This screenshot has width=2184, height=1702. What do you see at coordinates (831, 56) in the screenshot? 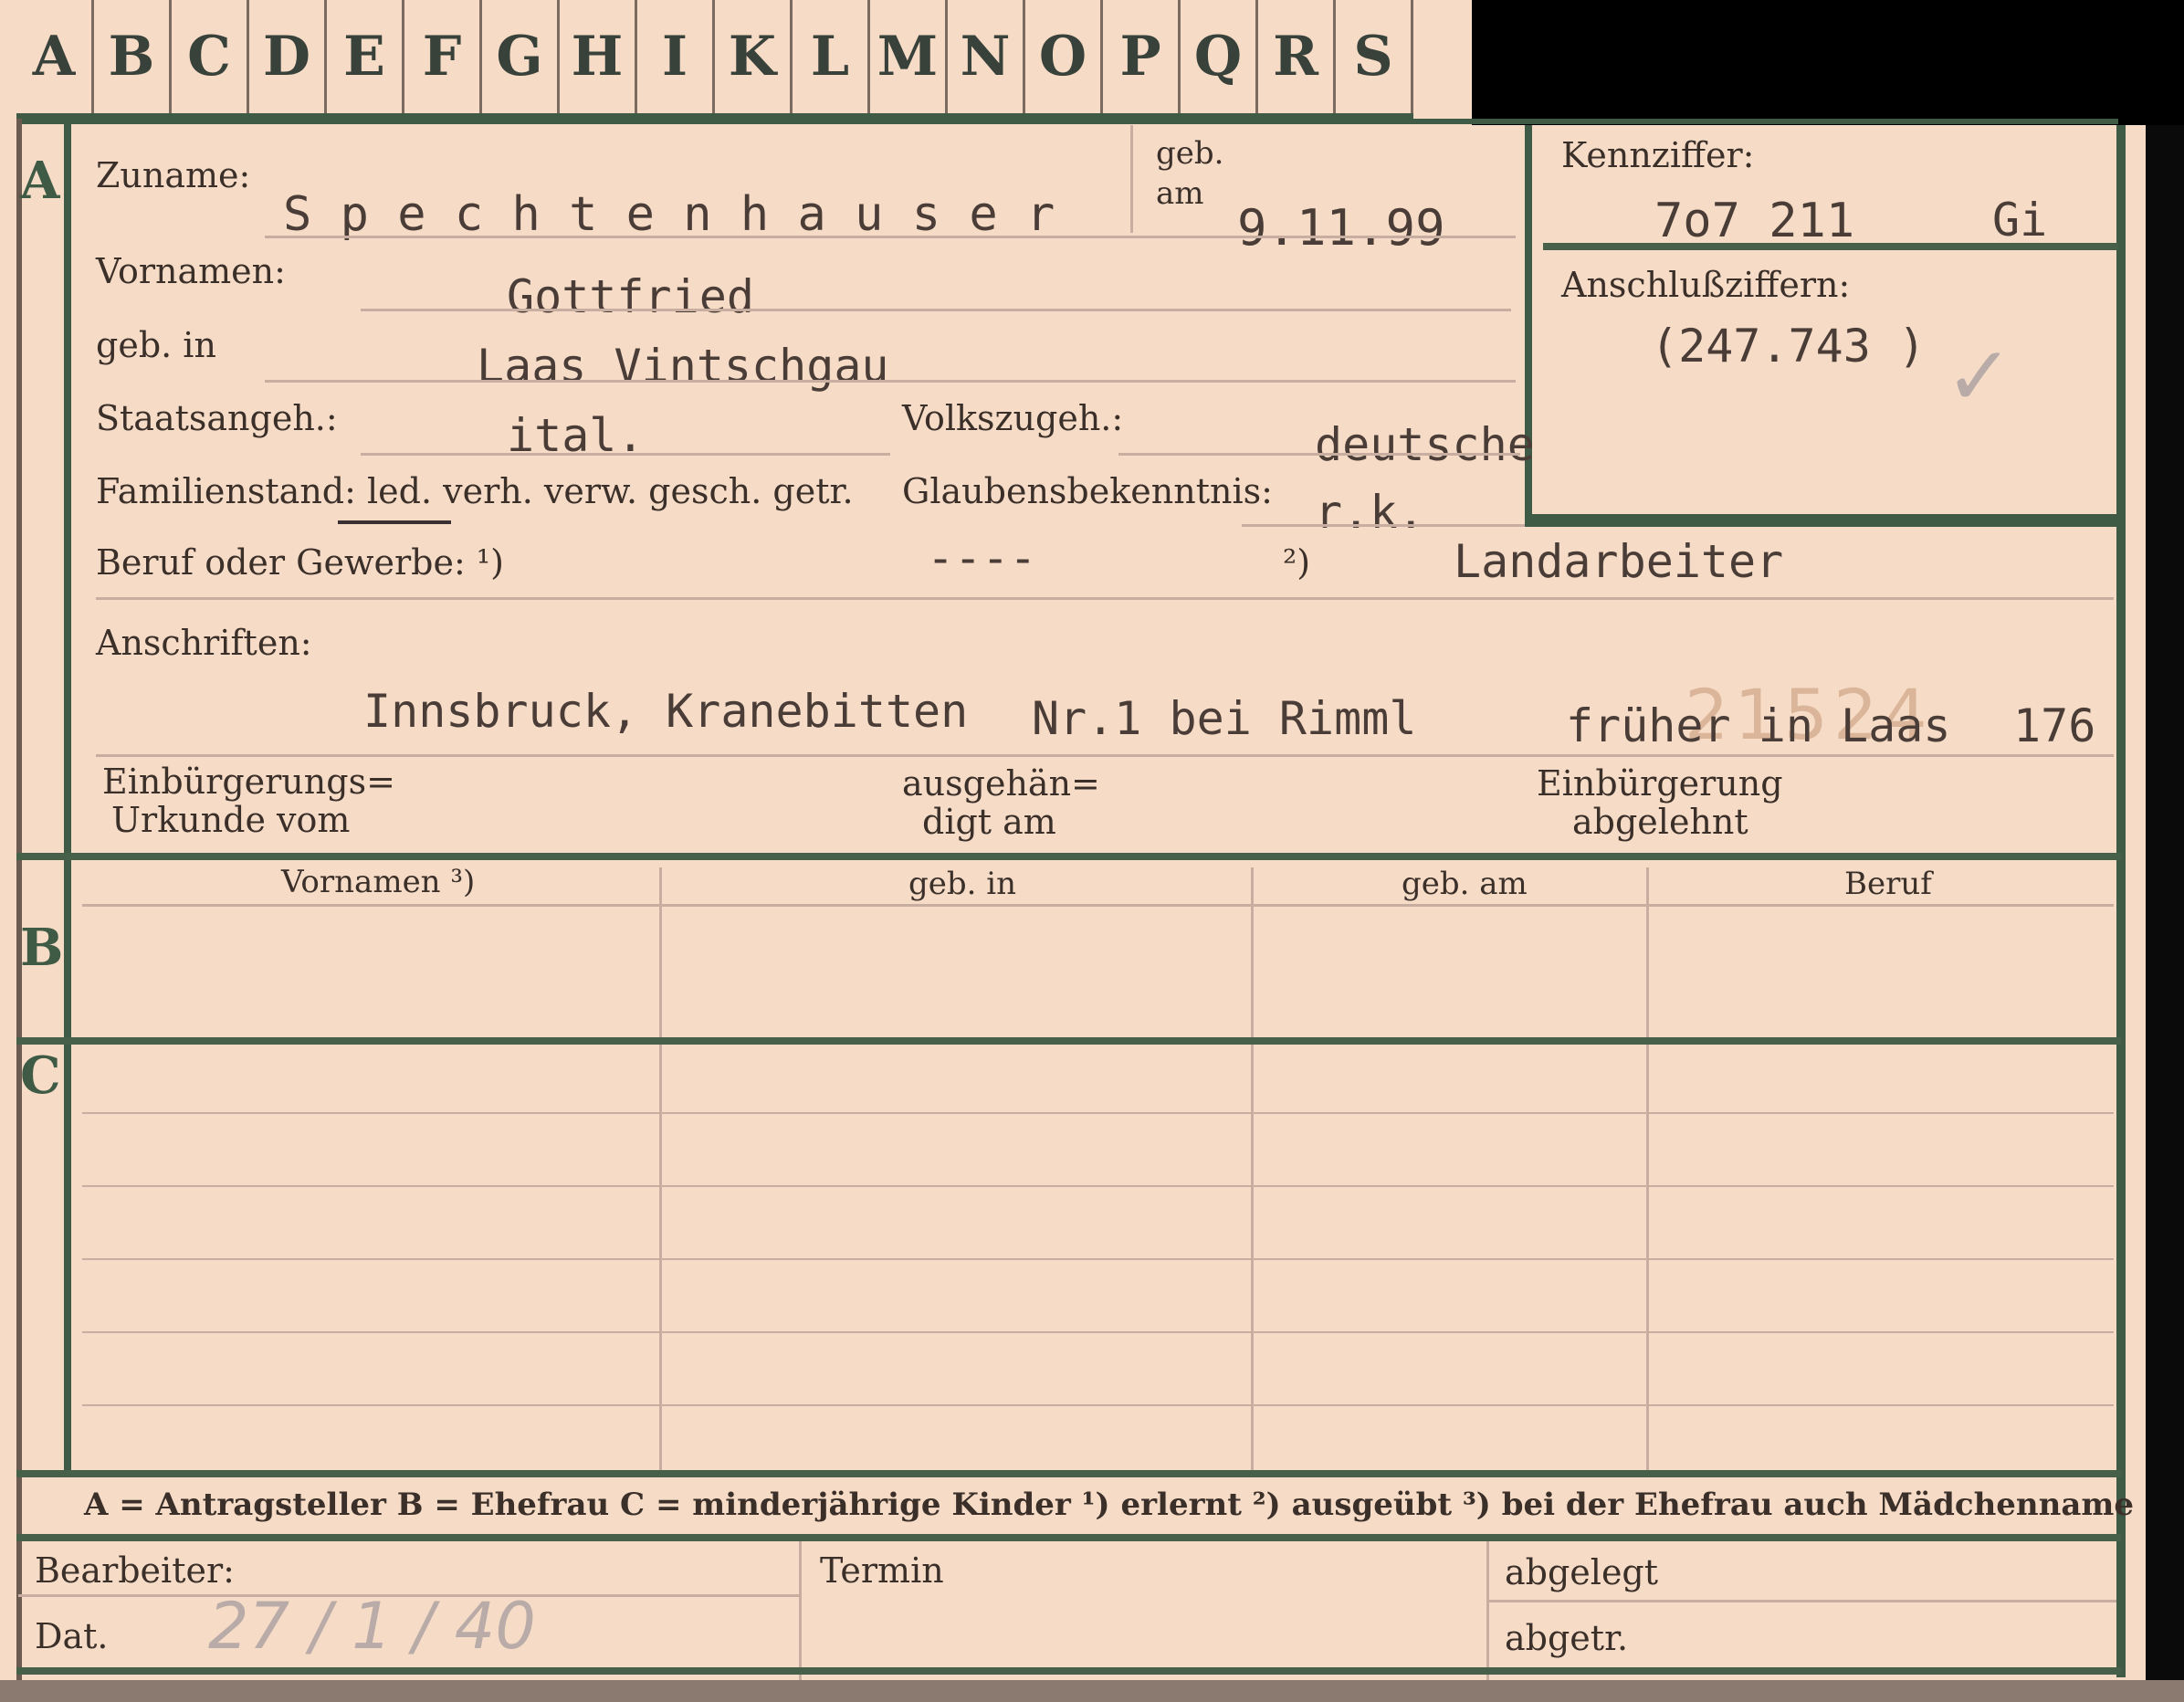
I see `tab-l: L` at bounding box center [831, 56].